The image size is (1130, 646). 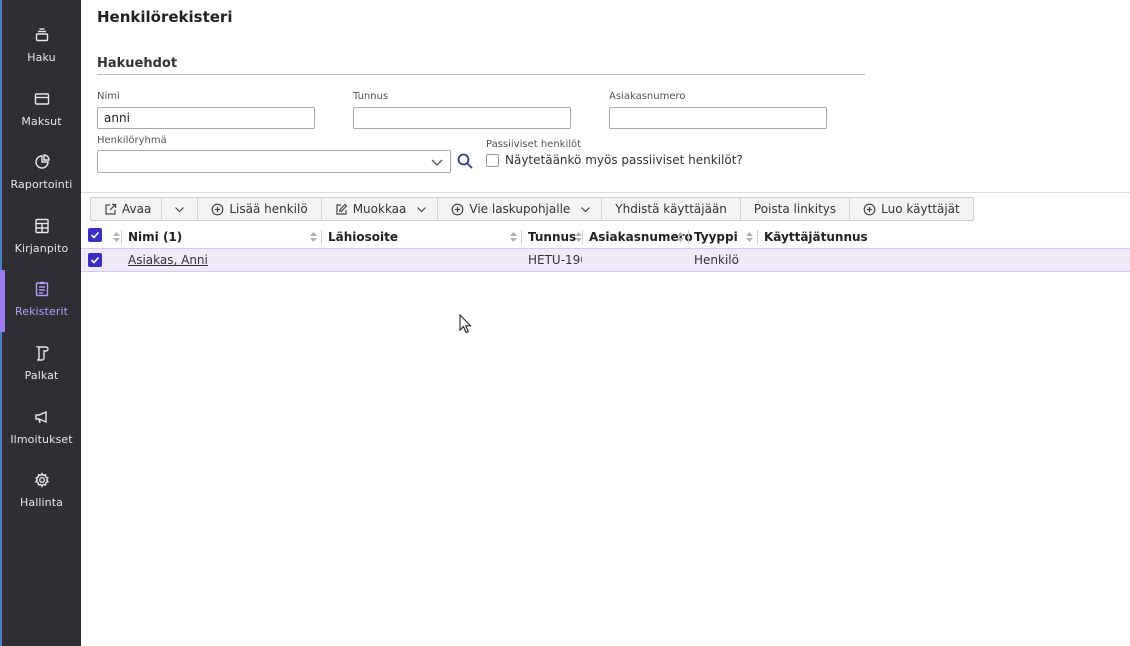 I want to click on export-template-label: Vie laskupohjalle, so click(x=520, y=209).